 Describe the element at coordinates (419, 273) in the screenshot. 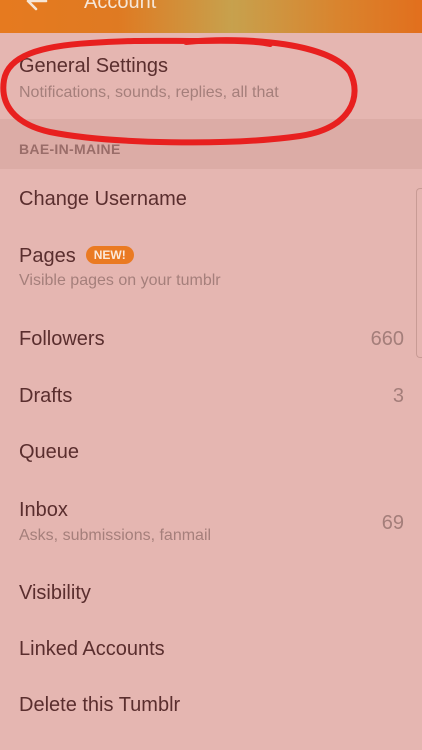

I see `scrollbar` at that location.